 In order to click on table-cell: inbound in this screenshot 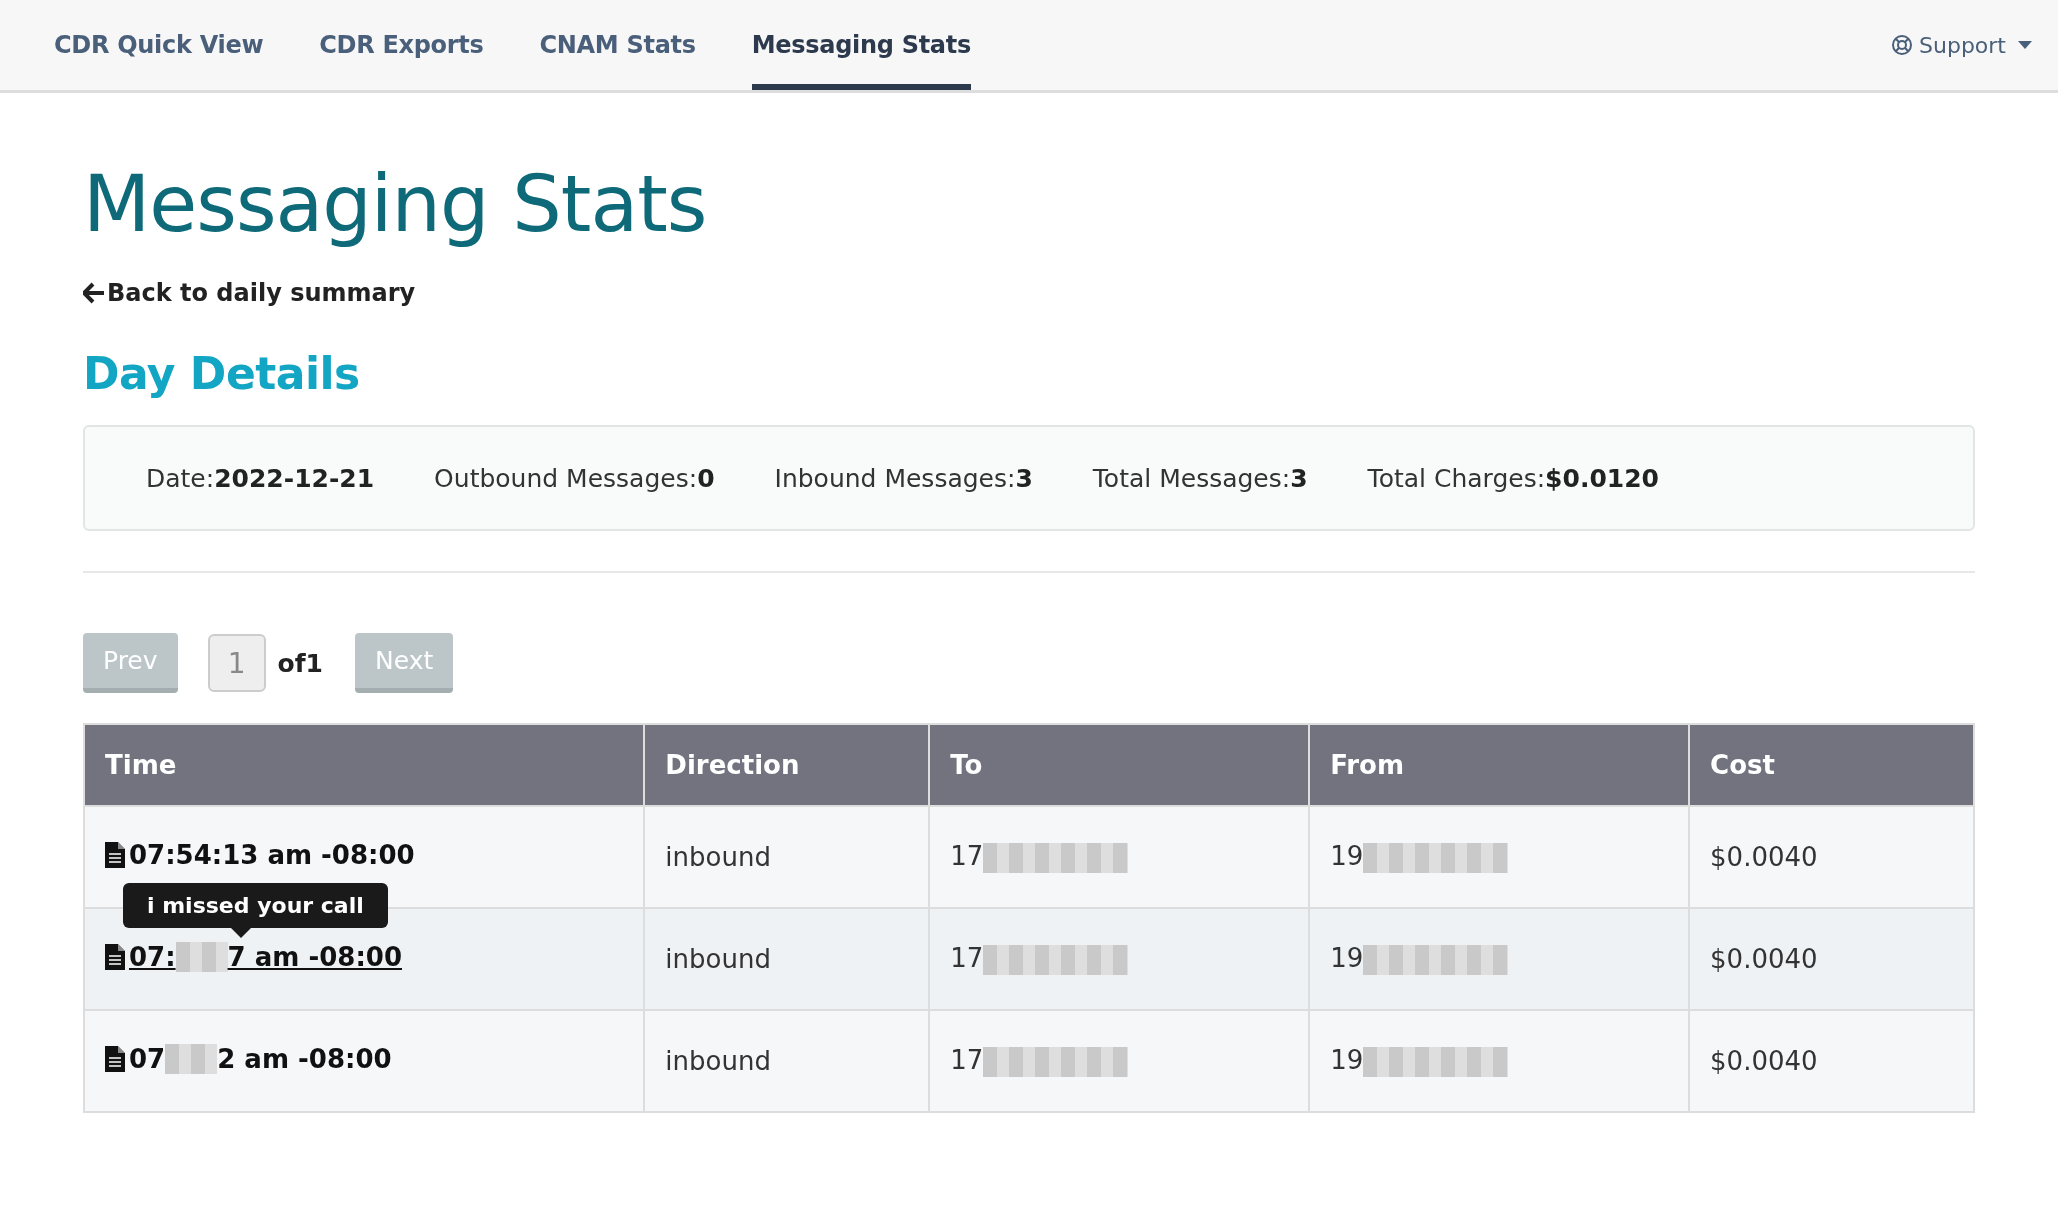, I will do `click(787, 1061)`.